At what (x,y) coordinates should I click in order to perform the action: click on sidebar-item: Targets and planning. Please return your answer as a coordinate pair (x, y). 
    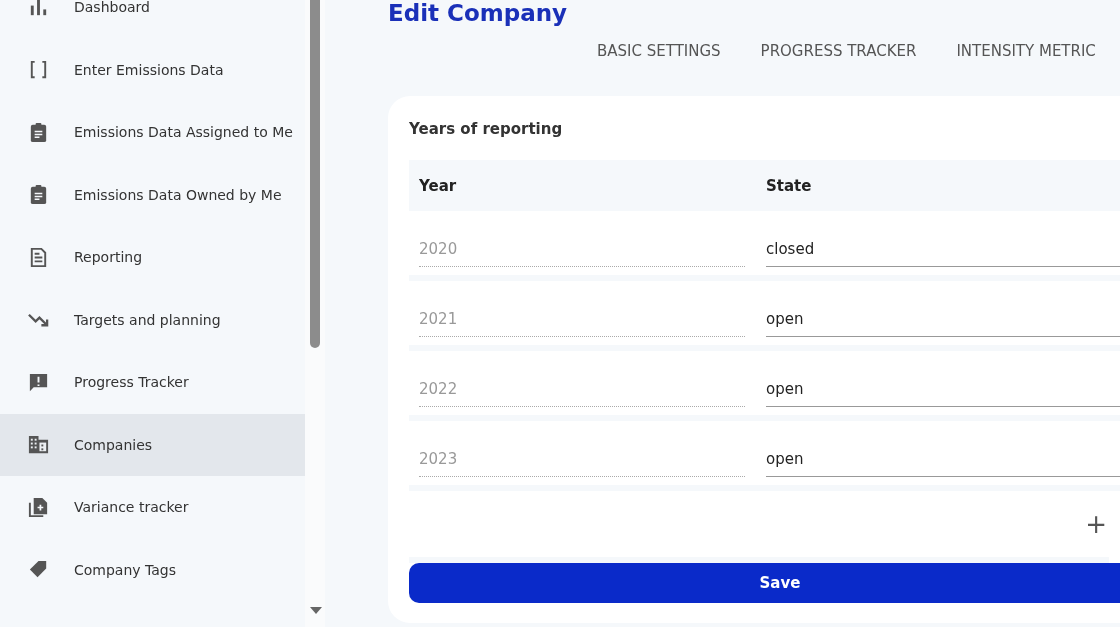
    Looking at the image, I should click on (152, 319).